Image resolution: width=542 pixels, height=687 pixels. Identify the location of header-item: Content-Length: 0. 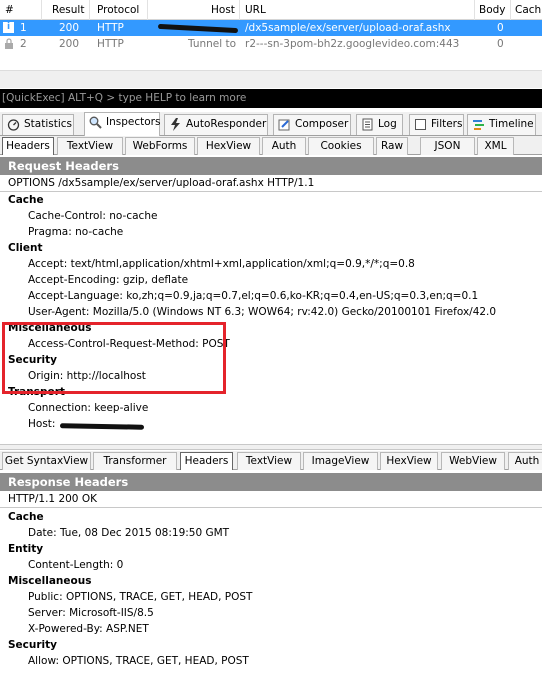
(271, 567).